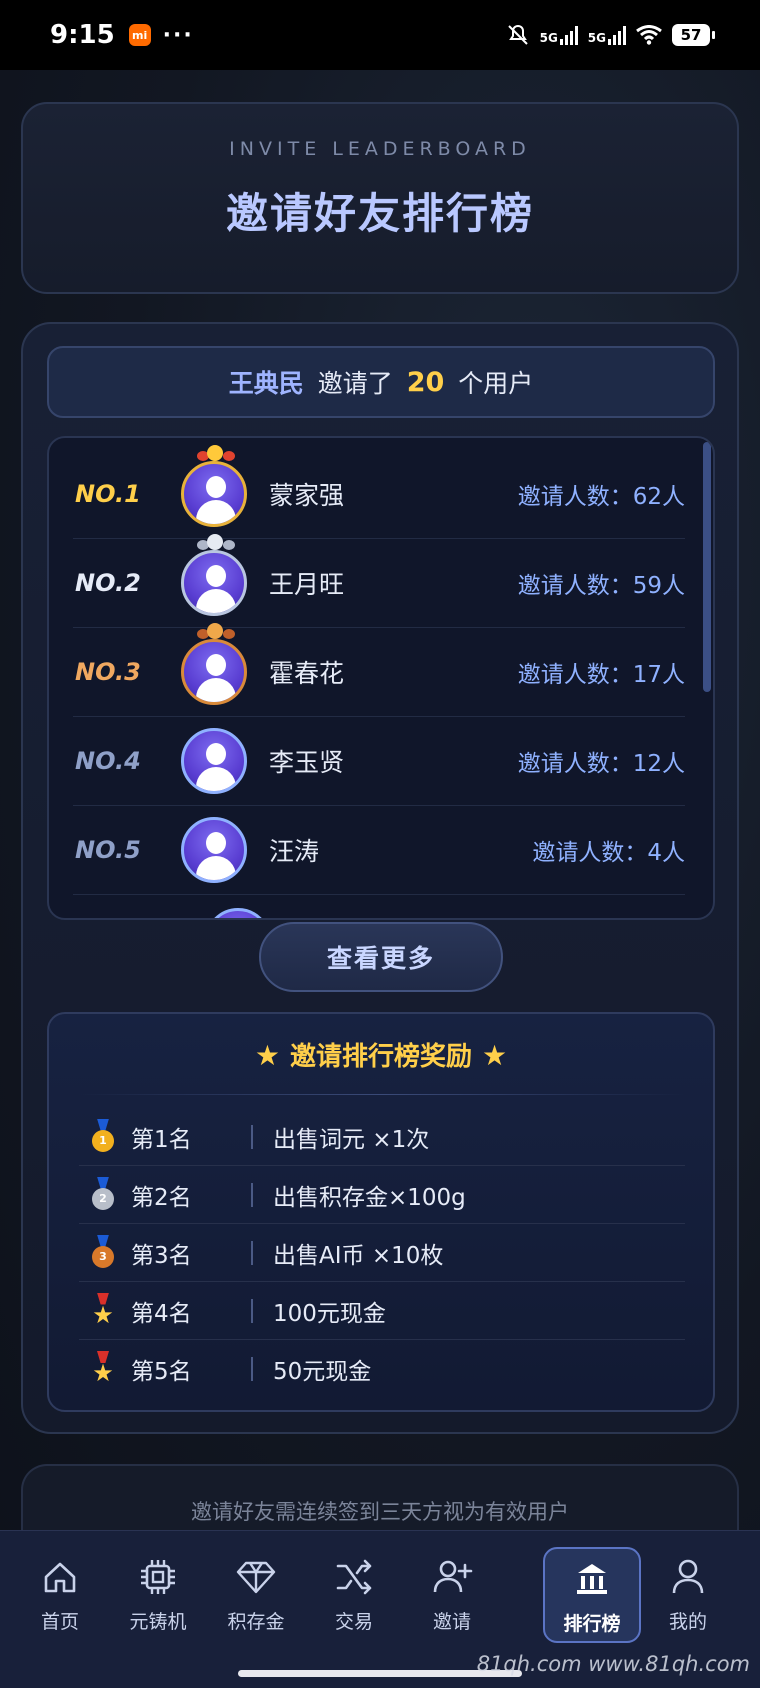 The height and width of the screenshot is (1688, 760). I want to click on divider, so click(382, 1094).